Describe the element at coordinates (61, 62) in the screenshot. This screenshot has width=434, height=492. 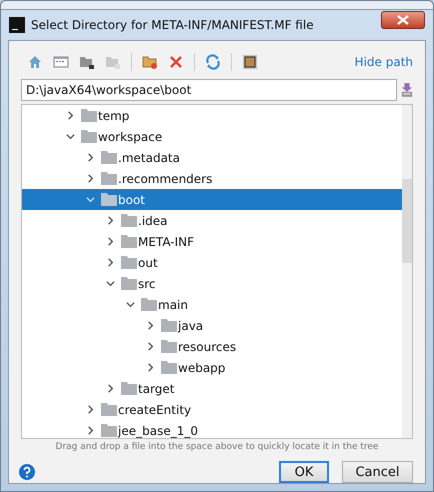
I see `desktop-icon` at that location.